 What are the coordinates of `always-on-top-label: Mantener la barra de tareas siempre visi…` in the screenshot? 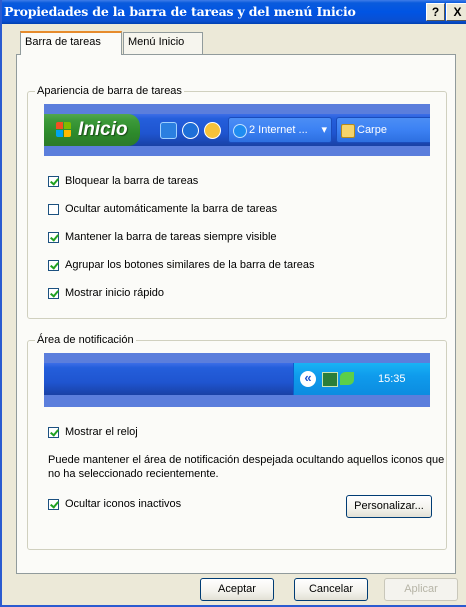 It's located at (171, 237).